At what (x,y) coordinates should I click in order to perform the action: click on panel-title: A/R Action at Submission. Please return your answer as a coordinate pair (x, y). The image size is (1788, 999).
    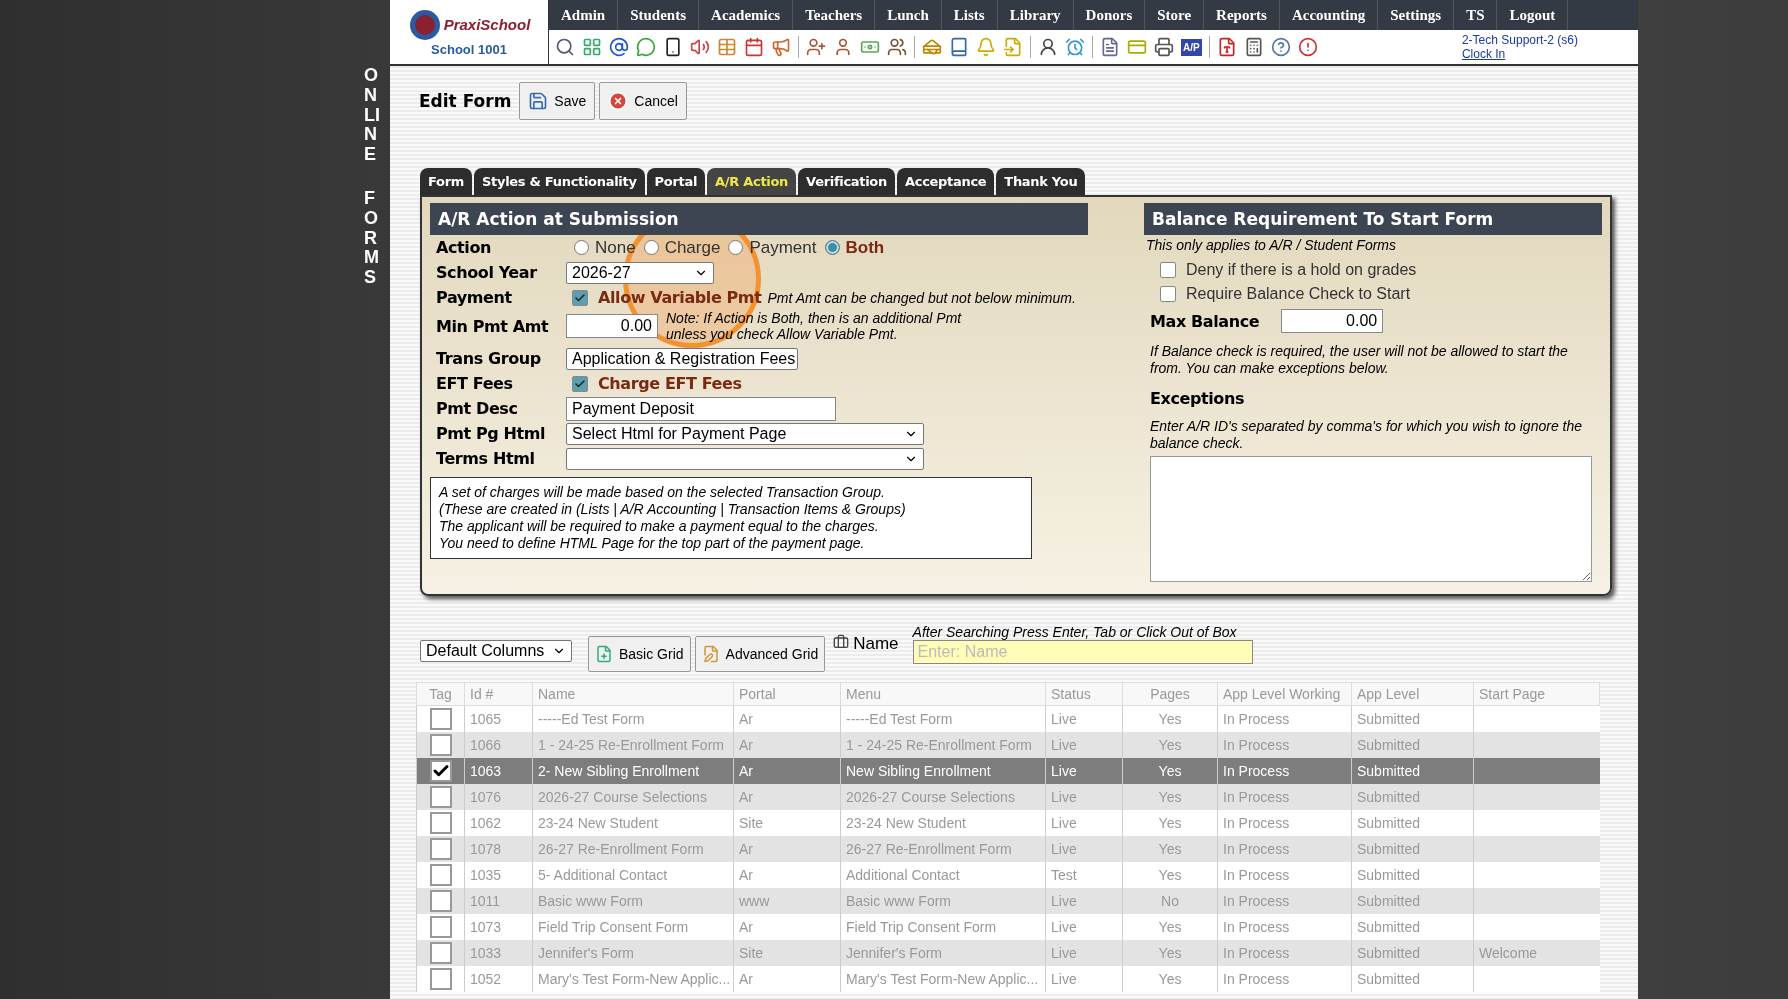
    Looking at the image, I should click on (759, 219).